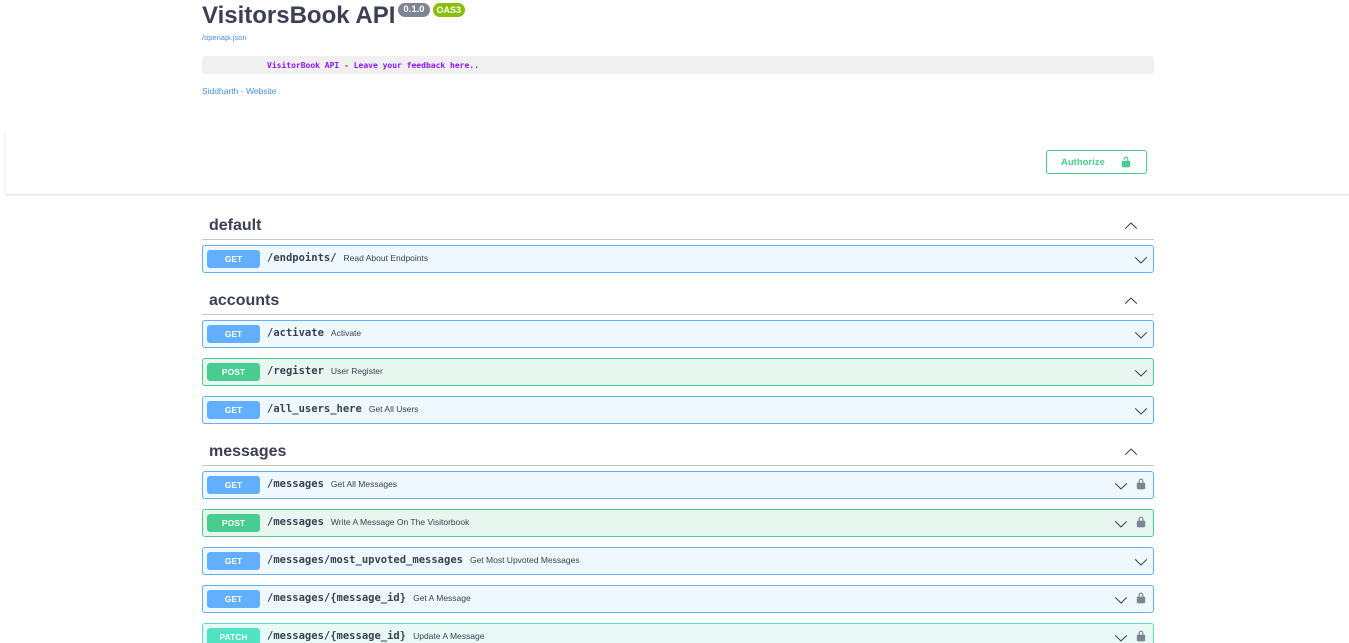  What do you see at coordinates (400, 522) in the screenshot?
I see `operation-summary: Write A Message On The Visitorbook` at bounding box center [400, 522].